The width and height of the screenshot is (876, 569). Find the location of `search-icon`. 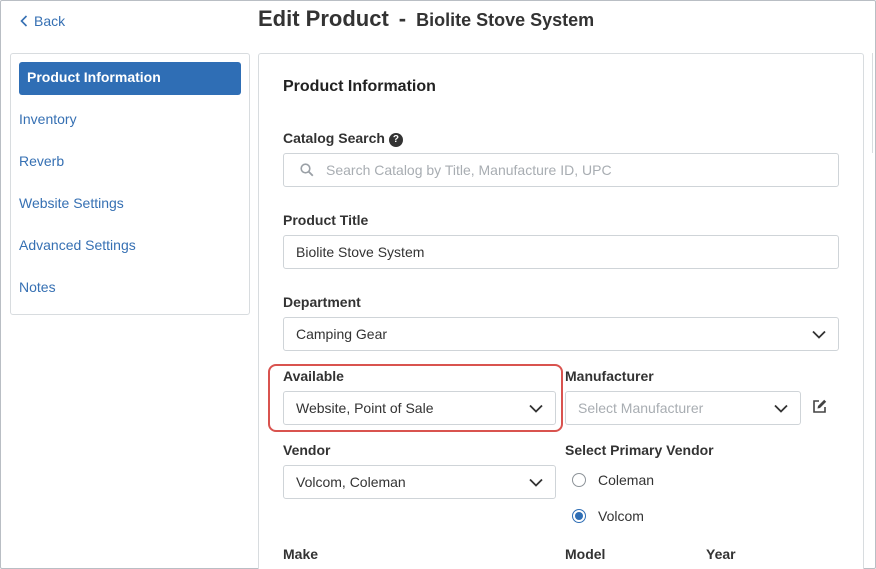

search-icon is located at coordinates (307, 170).